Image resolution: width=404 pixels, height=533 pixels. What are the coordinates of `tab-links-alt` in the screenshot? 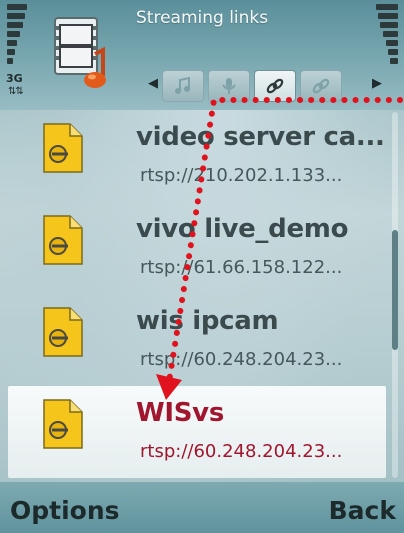 It's located at (321, 86).